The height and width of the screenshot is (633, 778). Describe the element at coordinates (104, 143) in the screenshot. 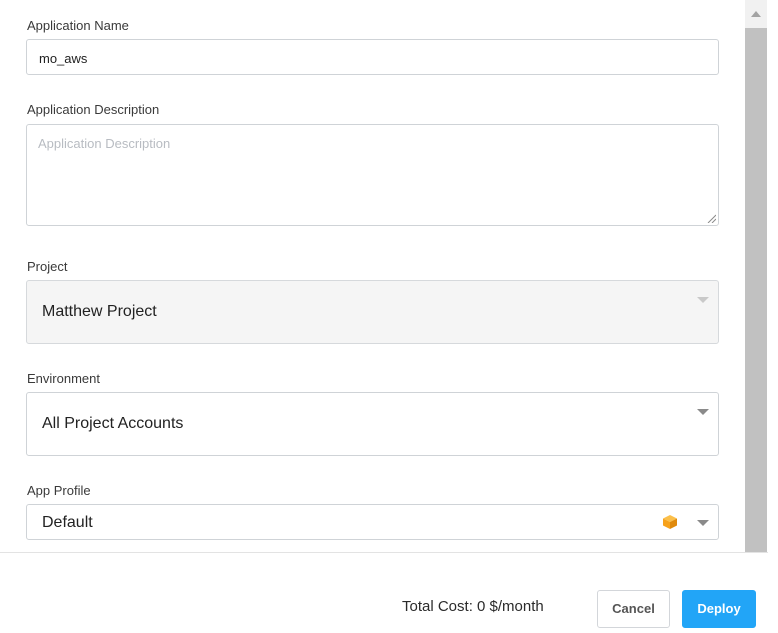

I see `app-description-placeholder: Application Description` at that location.